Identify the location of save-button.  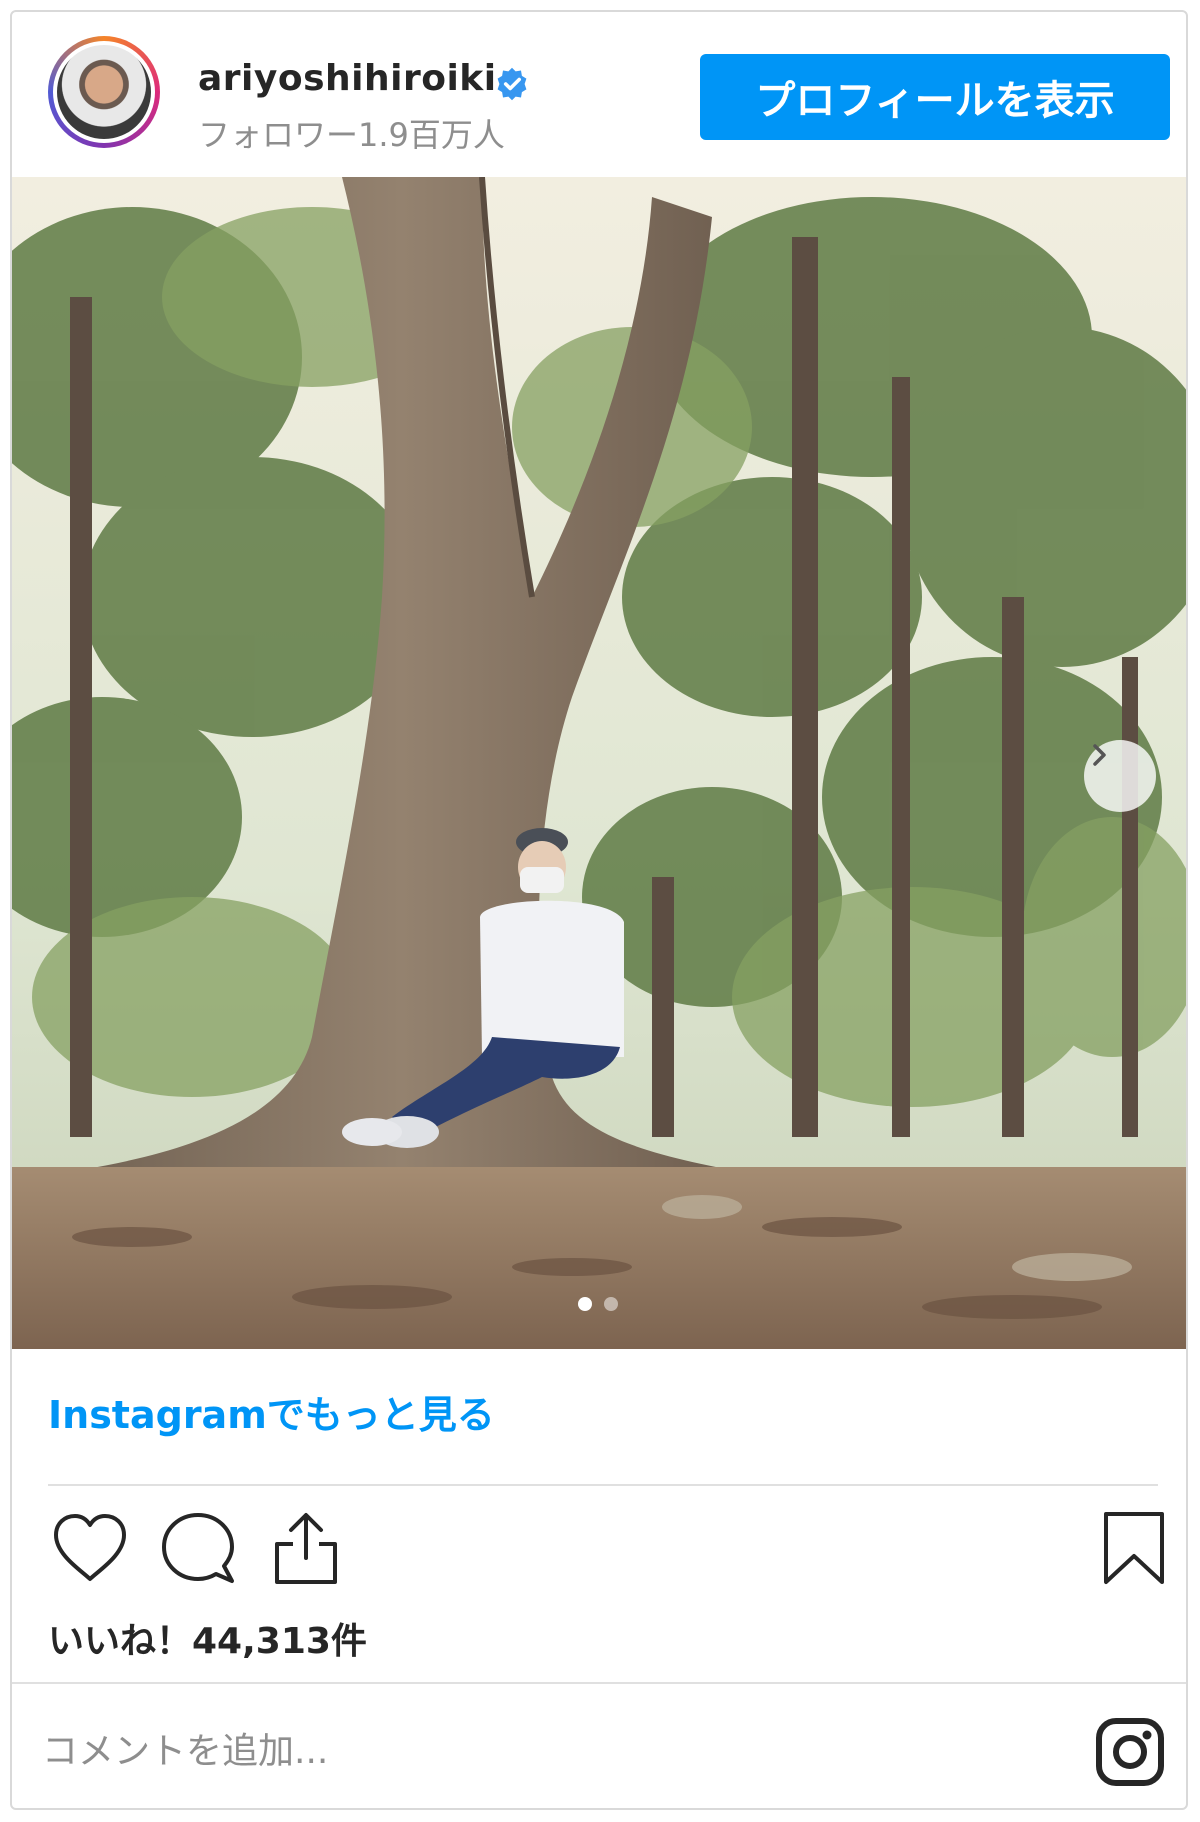
(1134, 1548).